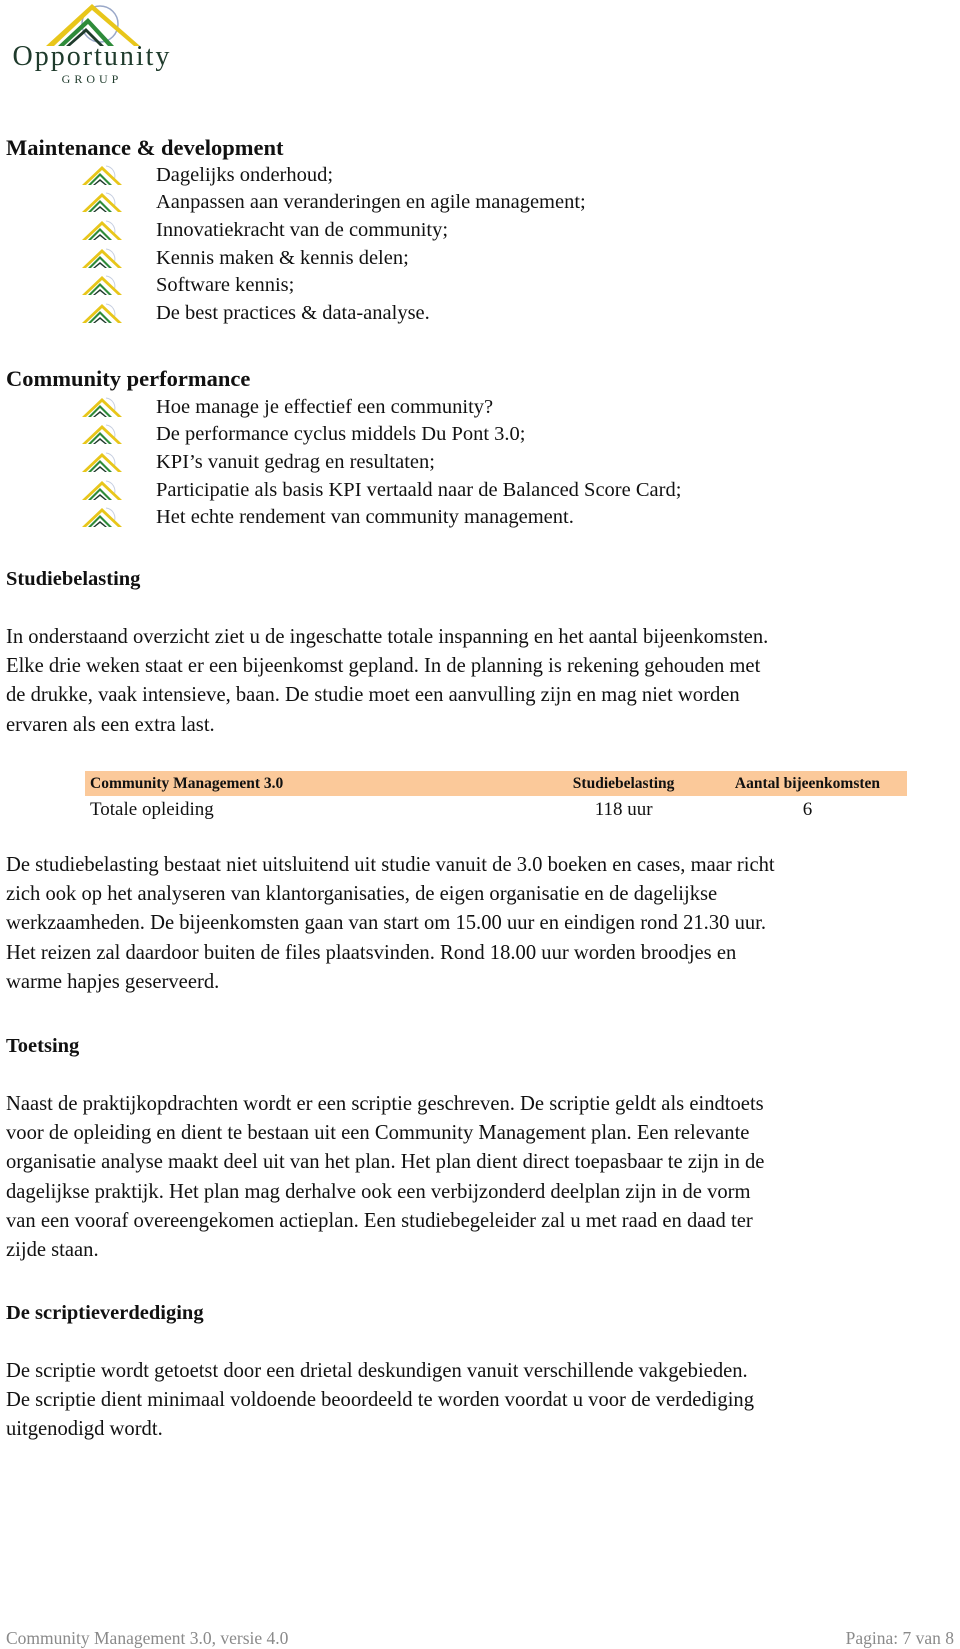  I want to click on column-header: Aantal bijeenkomsten, so click(807, 783).